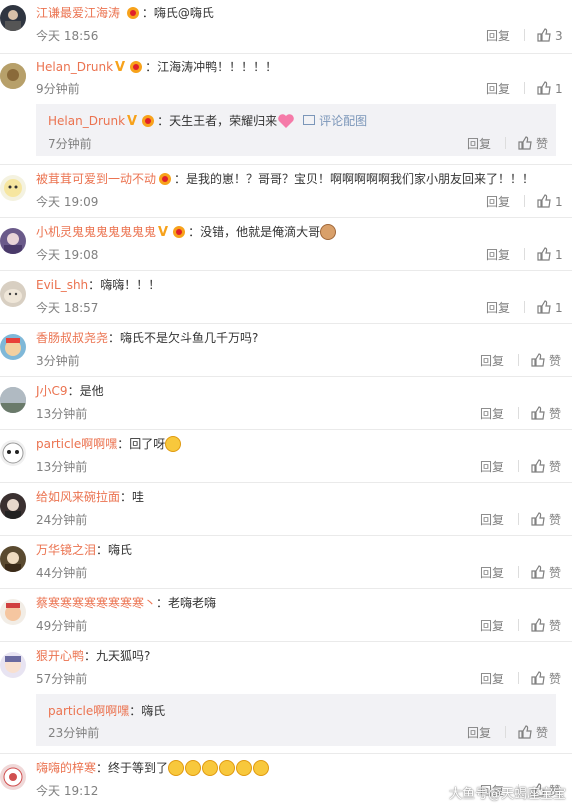  I want to click on comment-text: 没错，他就是俺滴大哥, so click(260, 232).